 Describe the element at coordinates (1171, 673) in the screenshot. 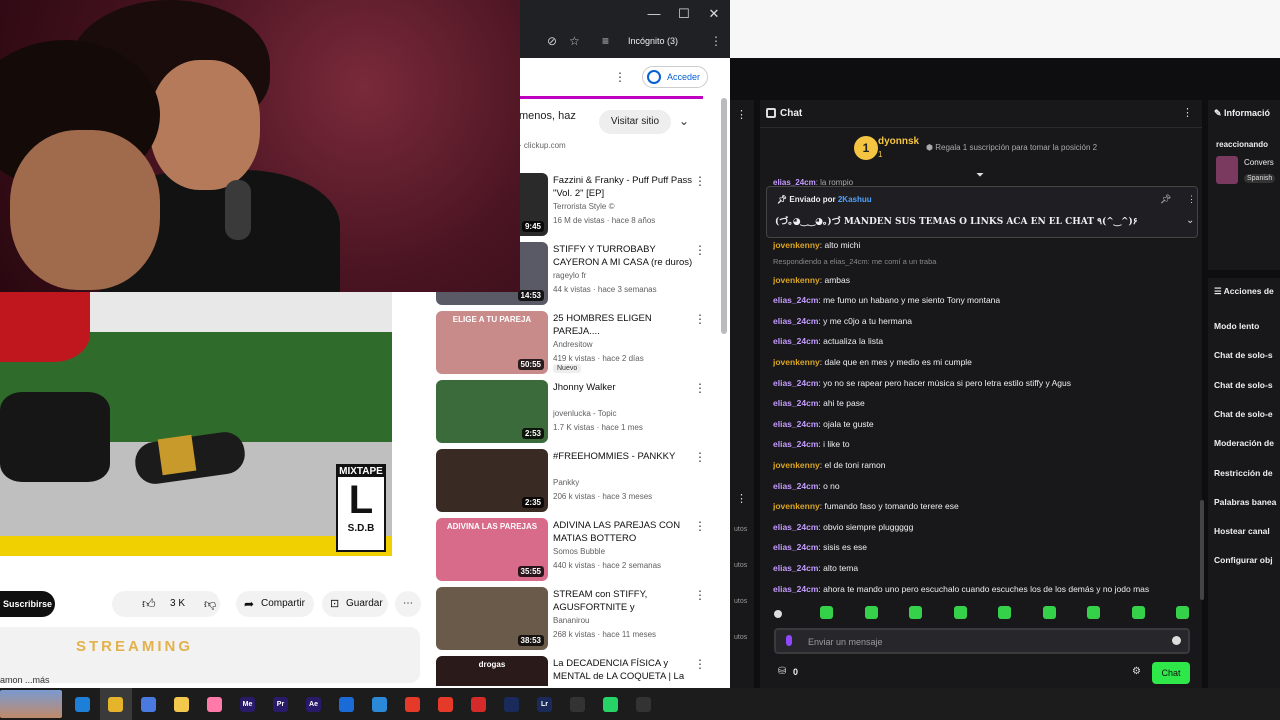

I see `send-chat-button: Chat` at that location.